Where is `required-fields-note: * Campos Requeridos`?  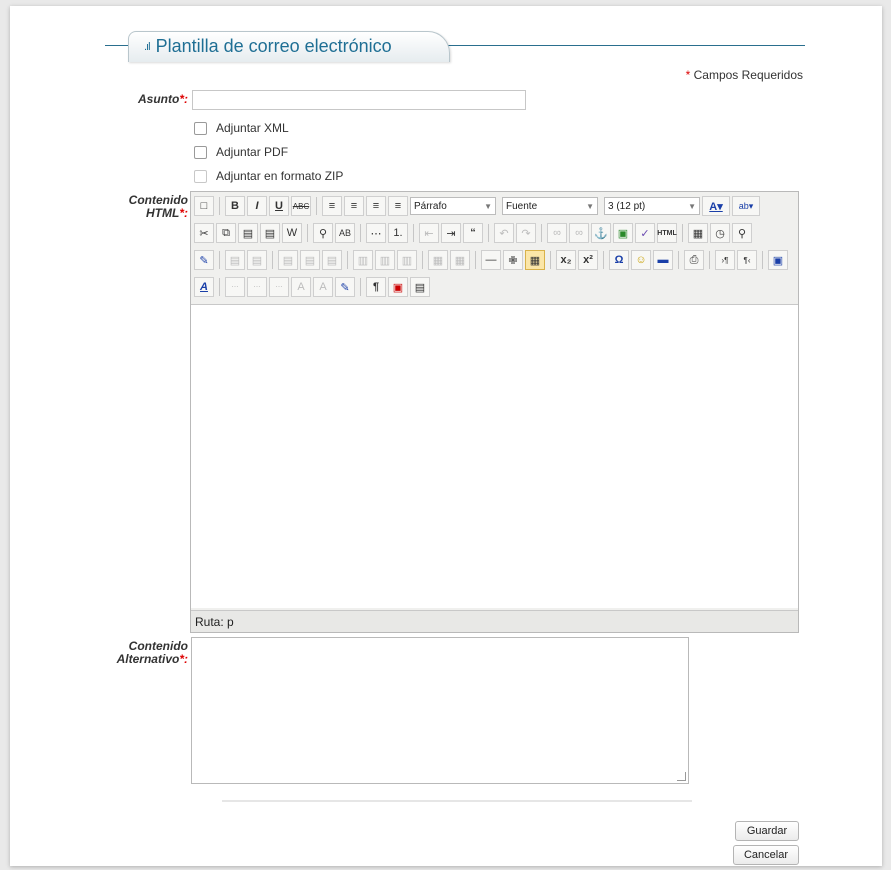
required-fields-note: * Campos Requeridos is located at coordinates (744, 75).